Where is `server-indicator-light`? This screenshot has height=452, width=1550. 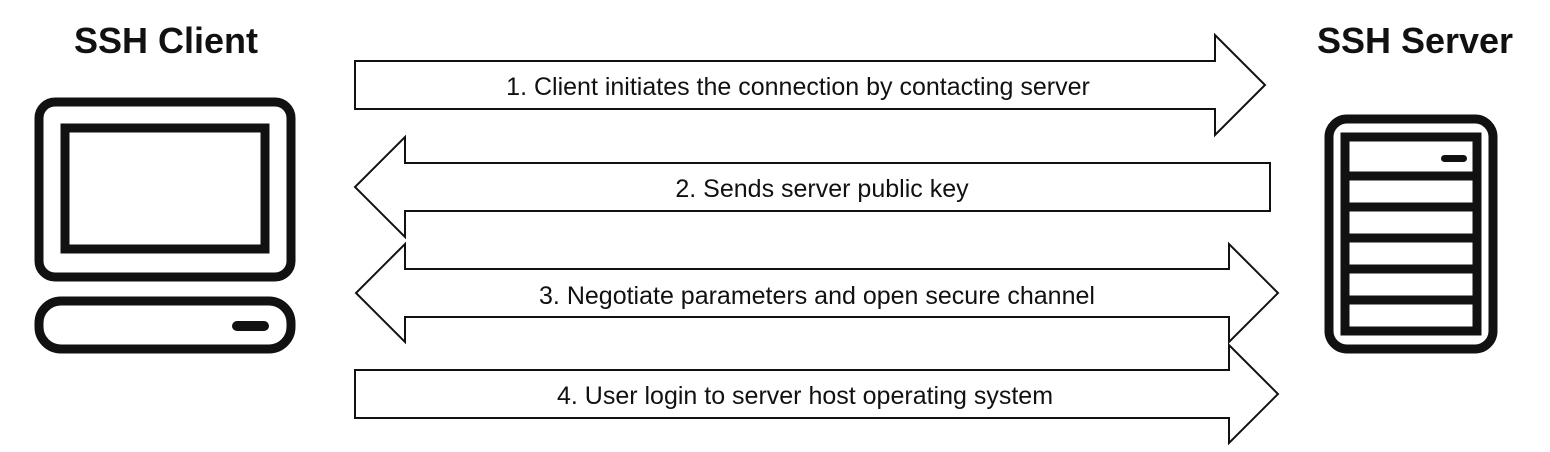 server-indicator-light is located at coordinates (1454, 158).